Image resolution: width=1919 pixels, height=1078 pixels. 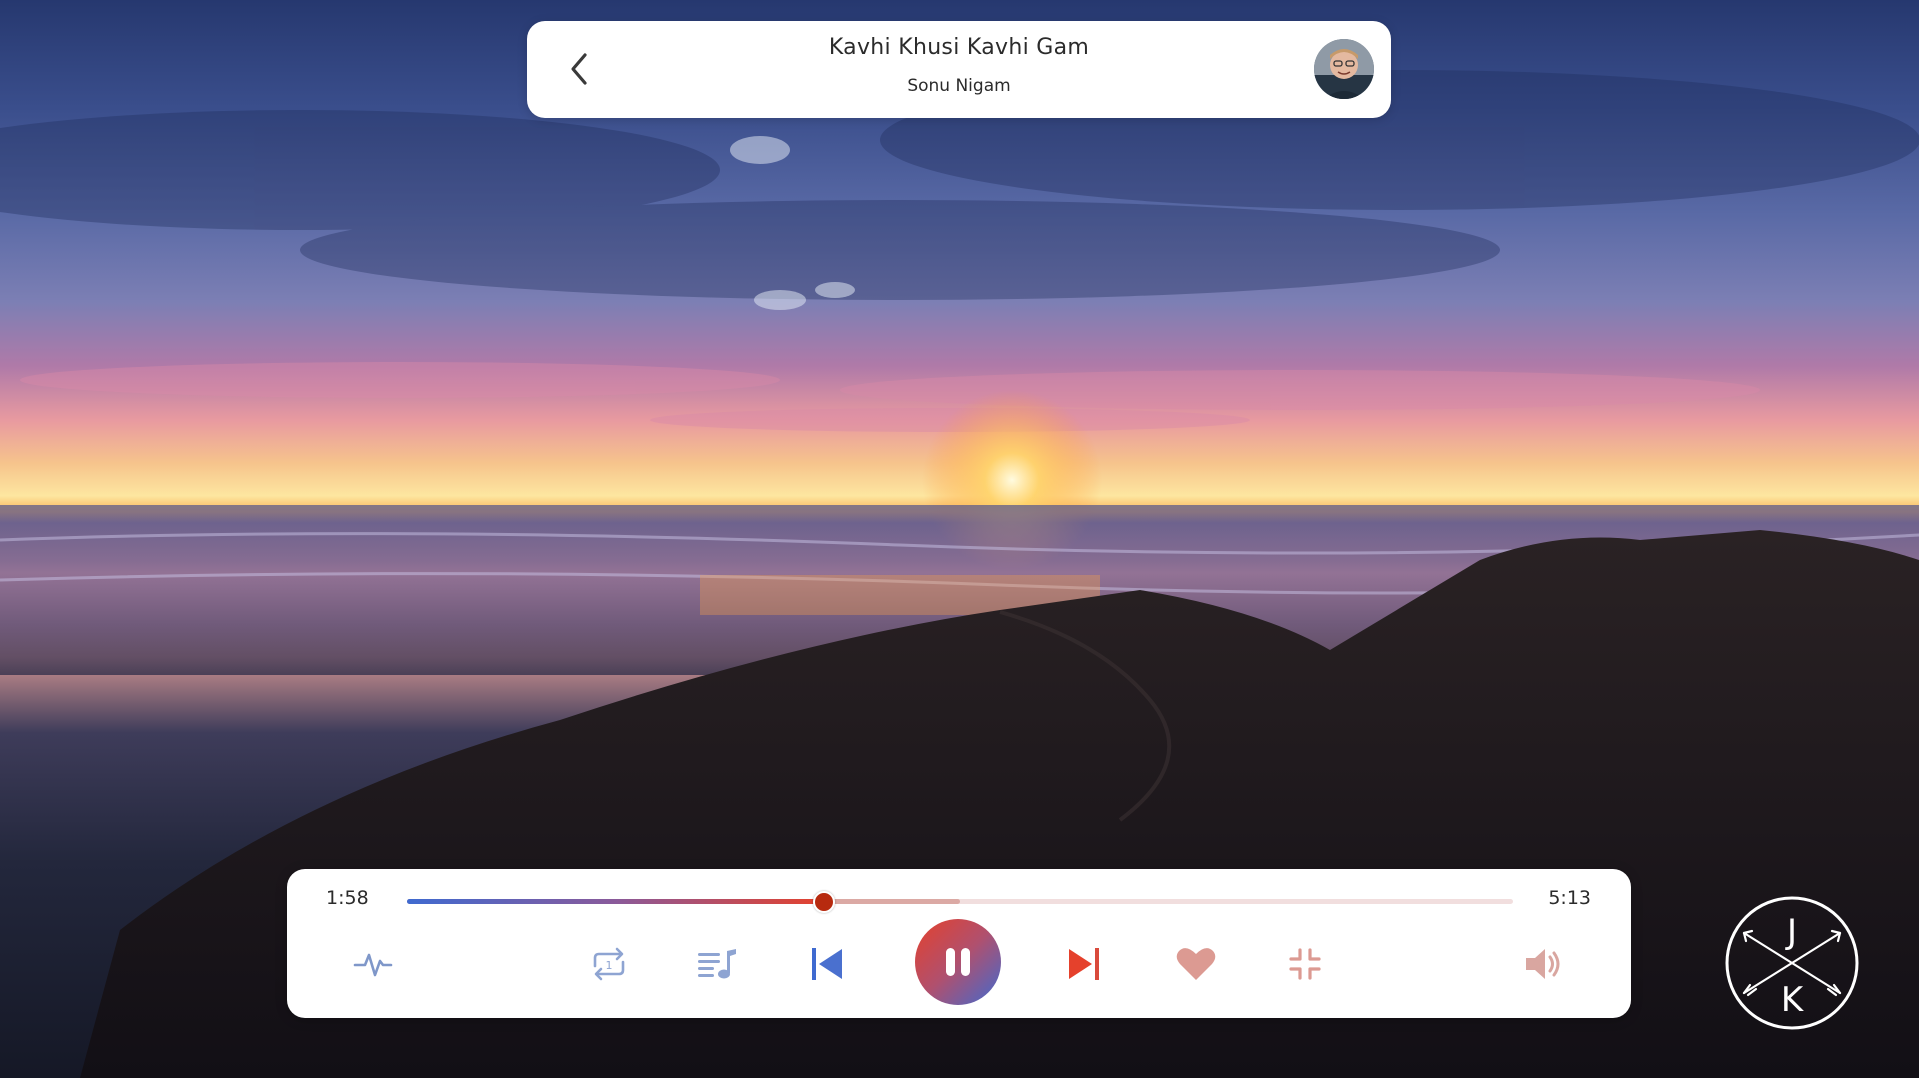 I want to click on artist-avatar, so click(x=1344, y=69).